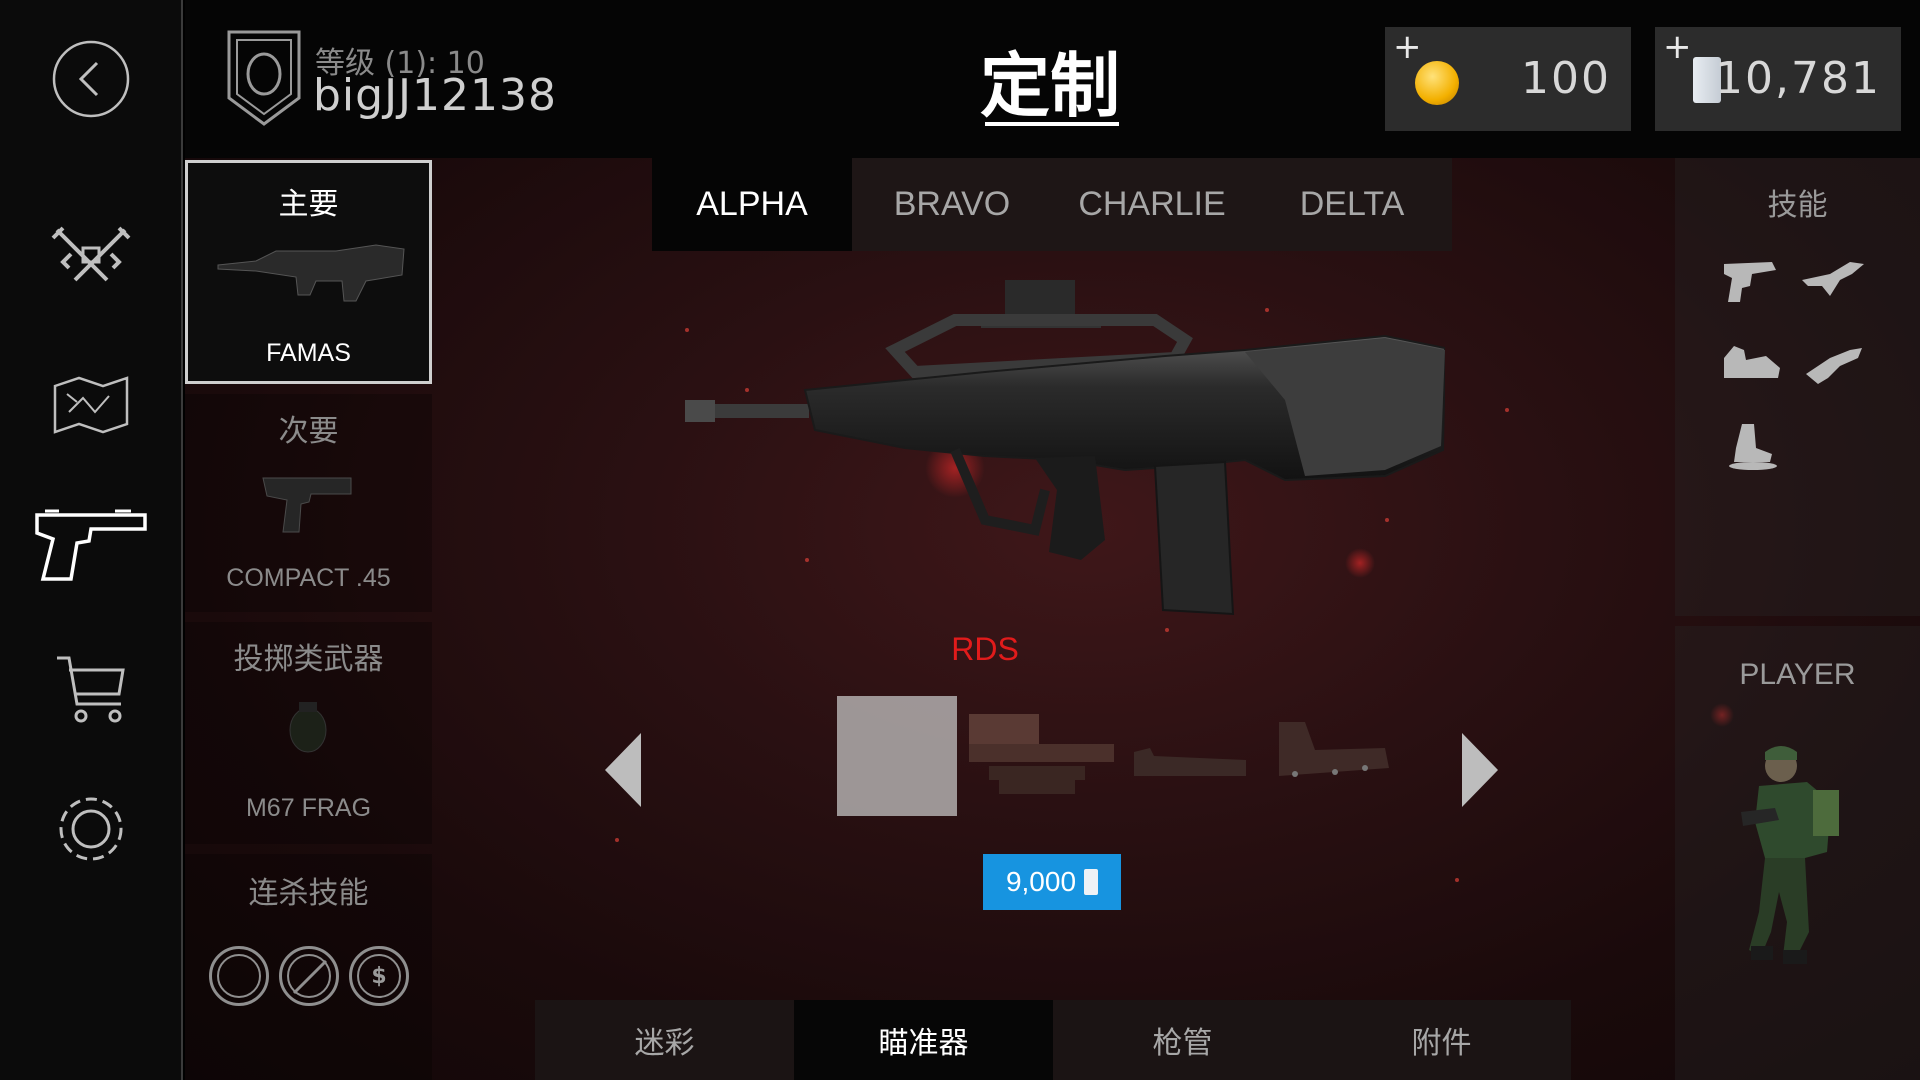  What do you see at coordinates (1798, 78) in the screenshot?
I see `cash-amount: 10,781` at bounding box center [1798, 78].